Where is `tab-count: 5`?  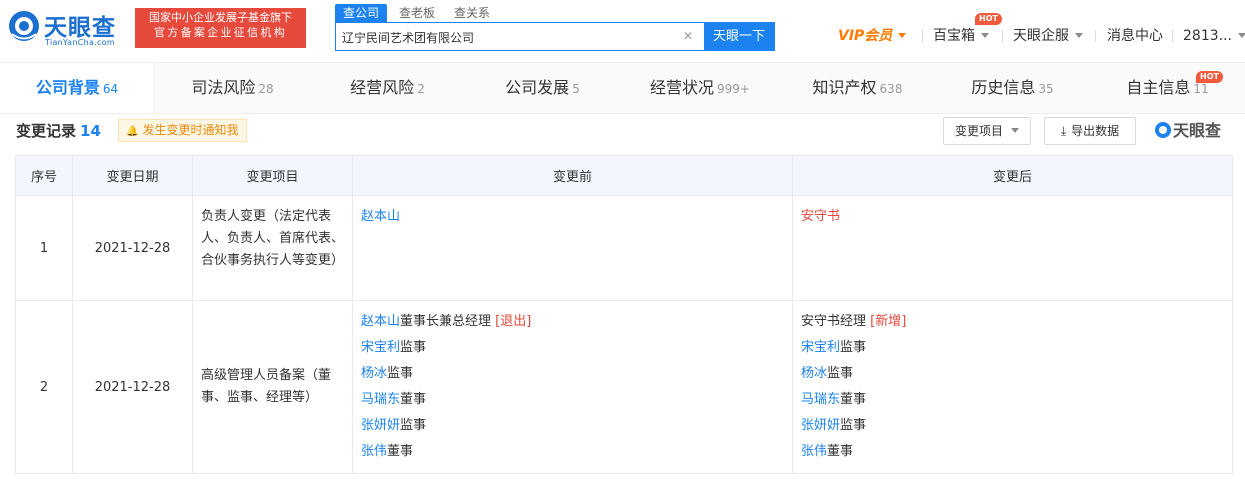
tab-count: 5 is located at coordinates (576, 89).